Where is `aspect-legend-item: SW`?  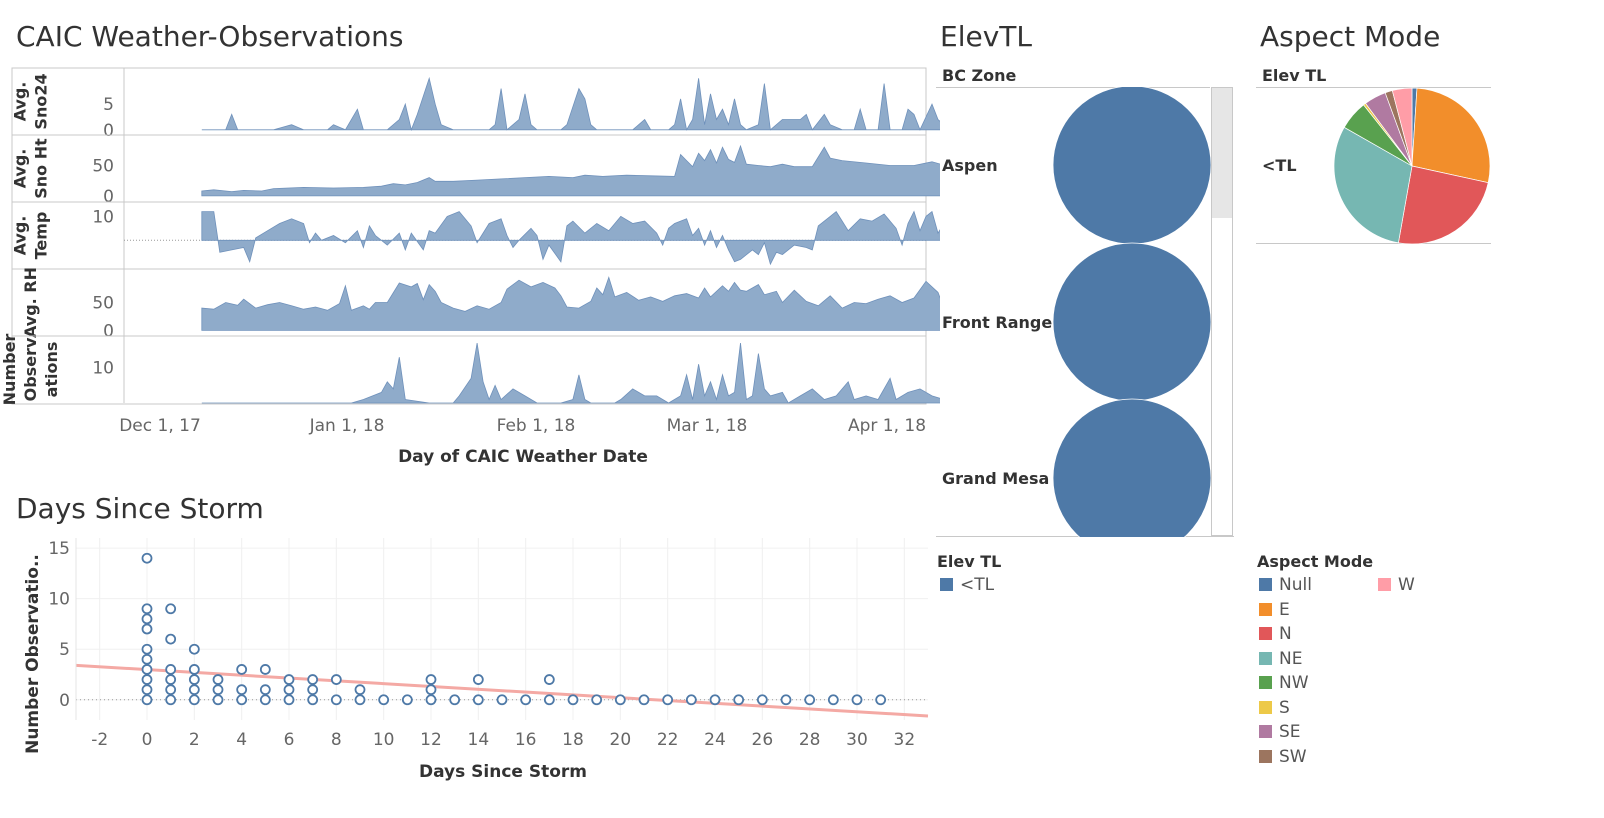 aspect-legend-item: SW is located at coordinates (1283, 757).